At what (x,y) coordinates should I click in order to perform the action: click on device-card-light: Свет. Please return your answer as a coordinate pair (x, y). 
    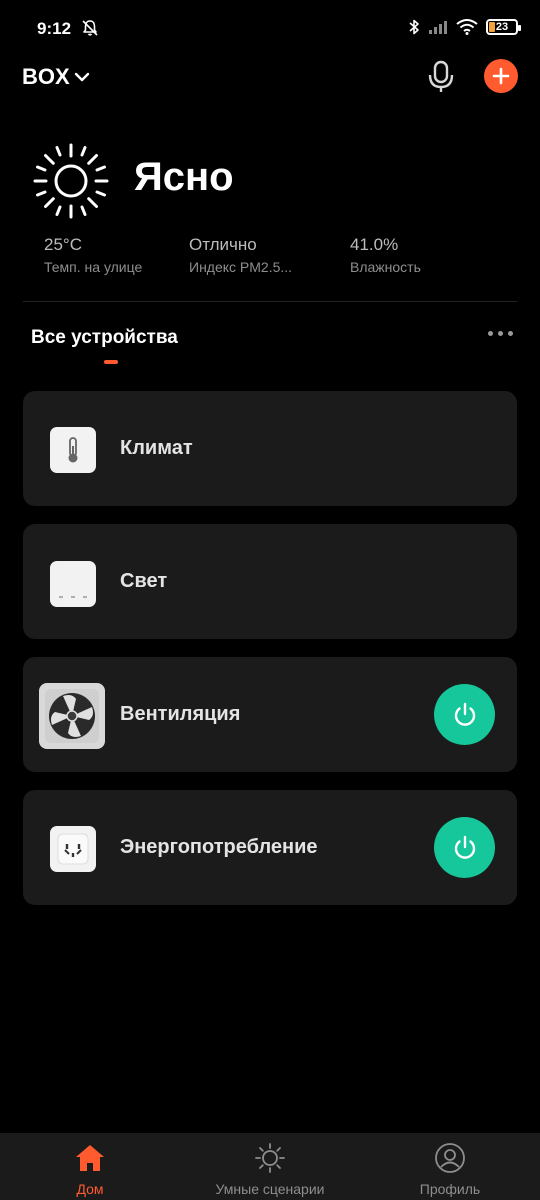
    Looking at the image, I should click on (270, 581).